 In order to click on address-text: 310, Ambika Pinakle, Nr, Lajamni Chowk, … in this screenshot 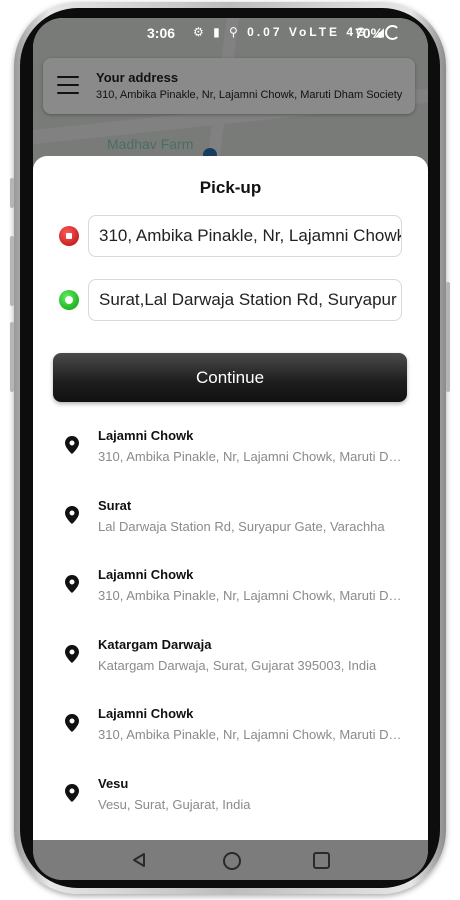, I will do `click(249, 95)`.